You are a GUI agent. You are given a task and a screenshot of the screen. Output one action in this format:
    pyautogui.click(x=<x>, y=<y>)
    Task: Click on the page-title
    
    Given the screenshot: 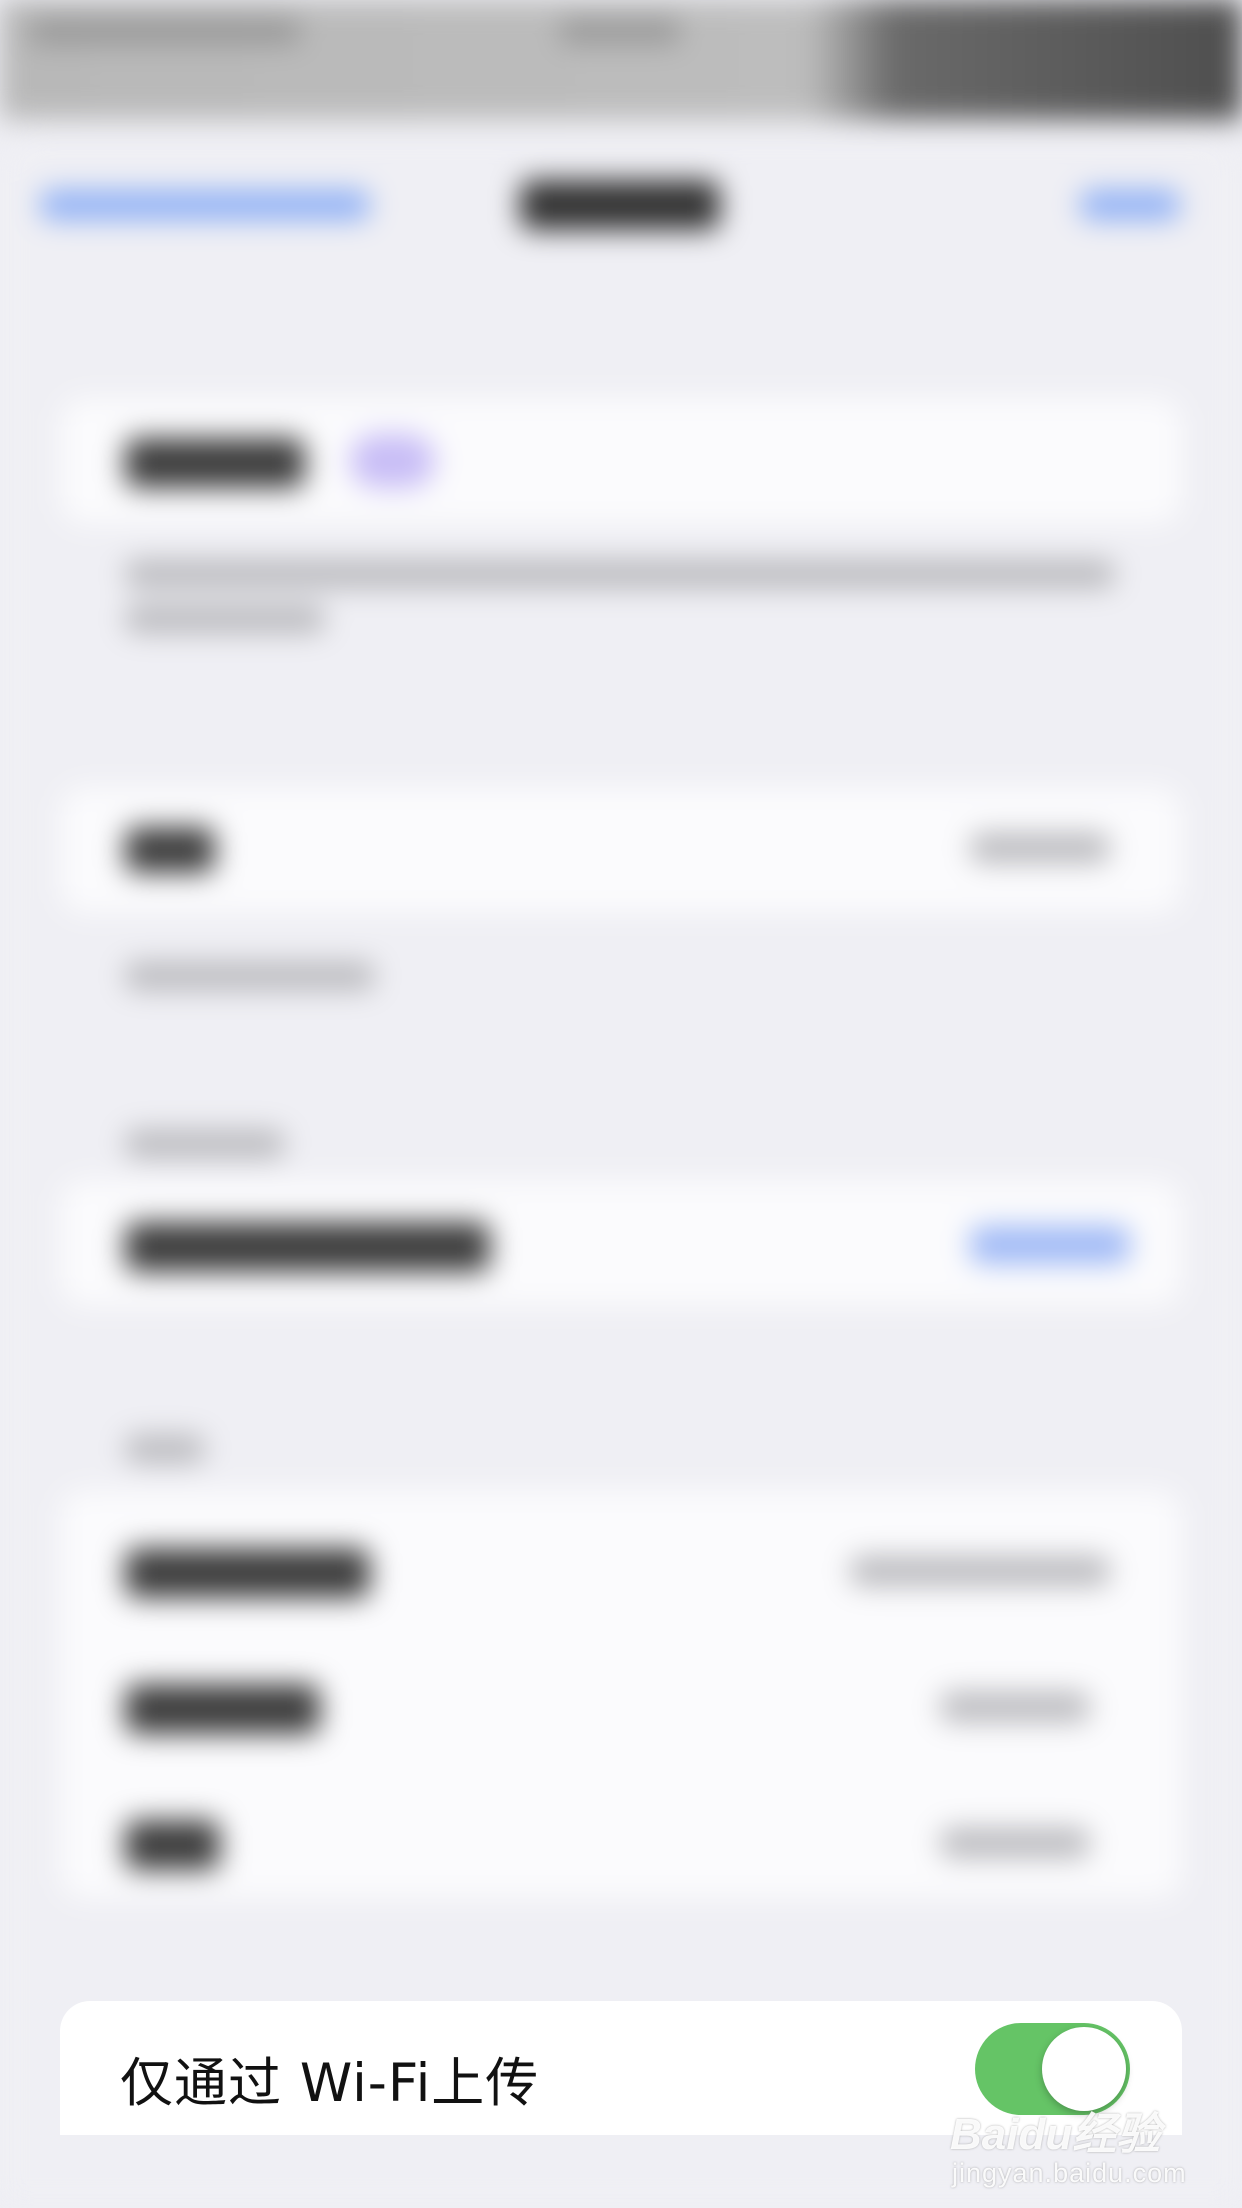 What is the action you would take?
    pyautogui.click(x=620, y=205)
    